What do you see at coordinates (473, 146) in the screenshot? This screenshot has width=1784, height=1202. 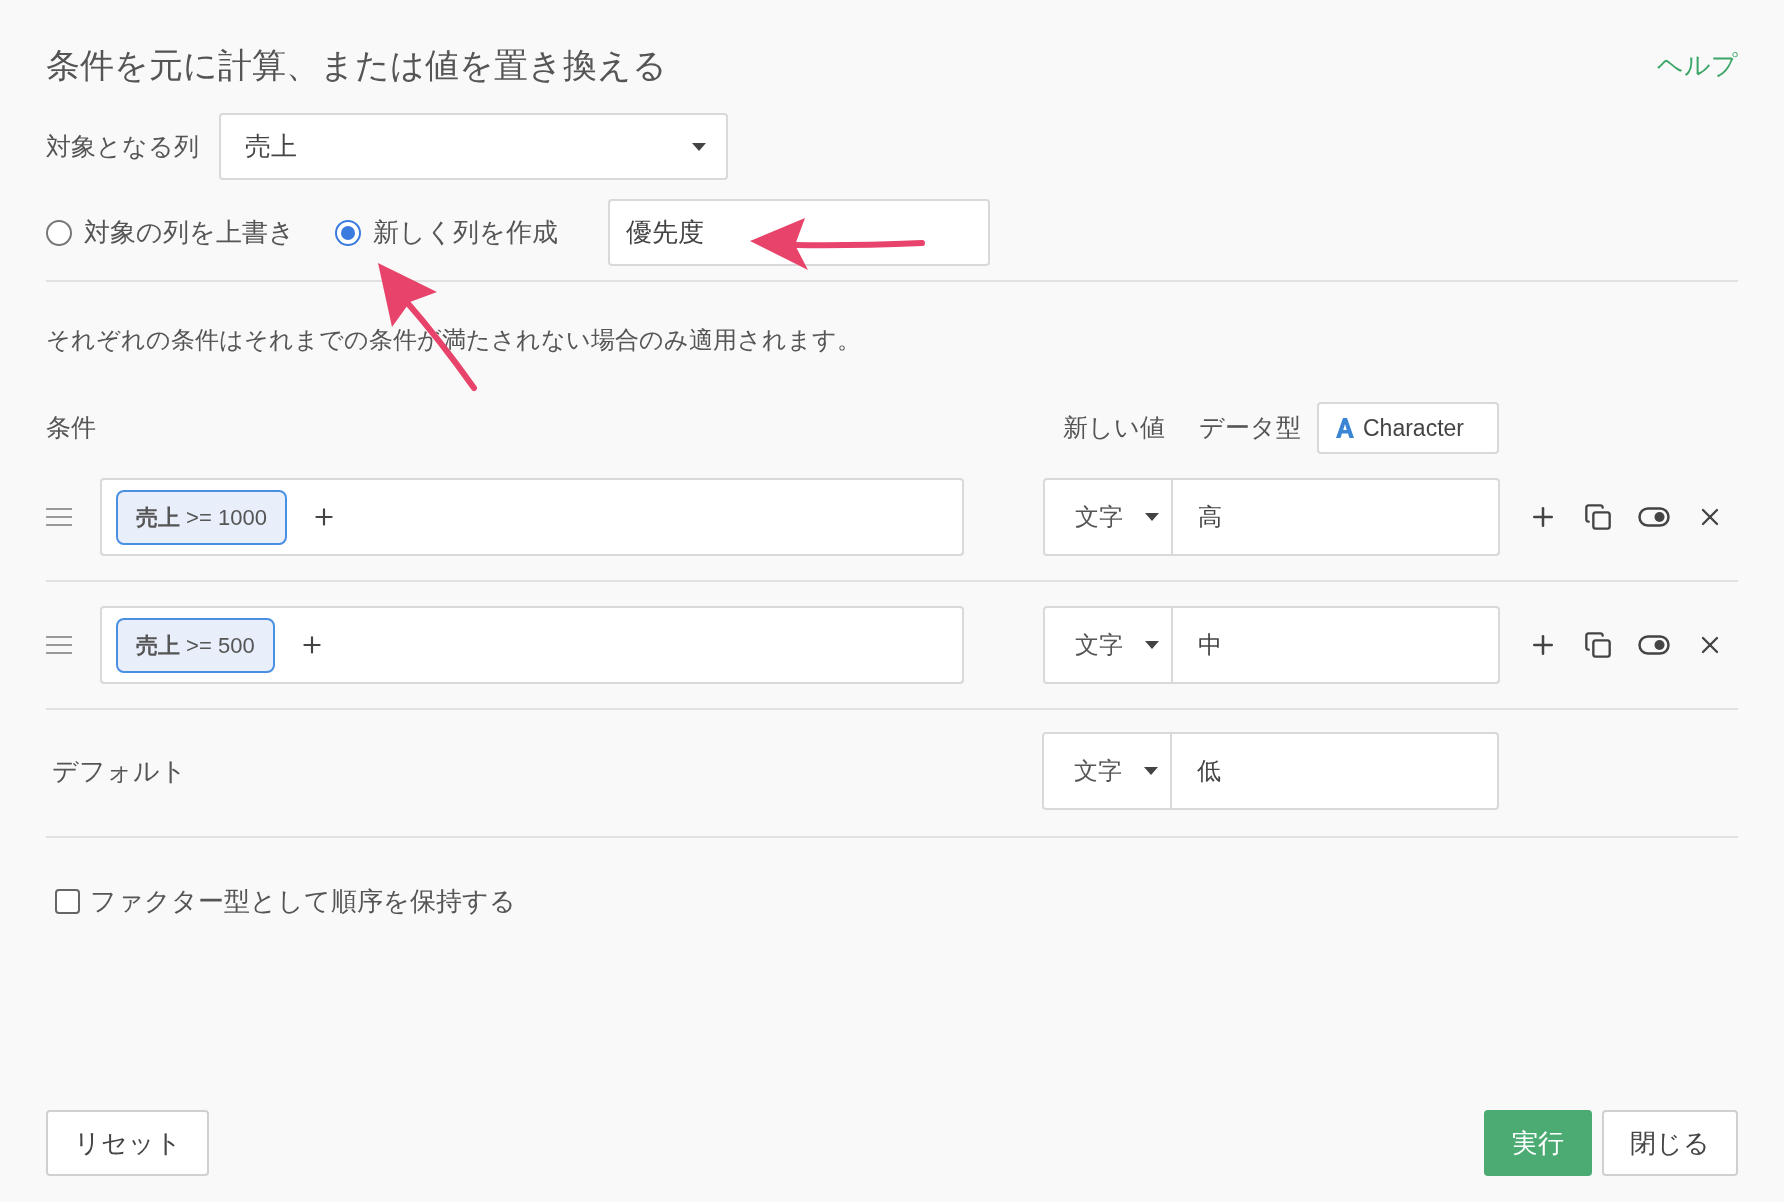 I see `target-column-select: 売上` at bounding box center [473, 146].